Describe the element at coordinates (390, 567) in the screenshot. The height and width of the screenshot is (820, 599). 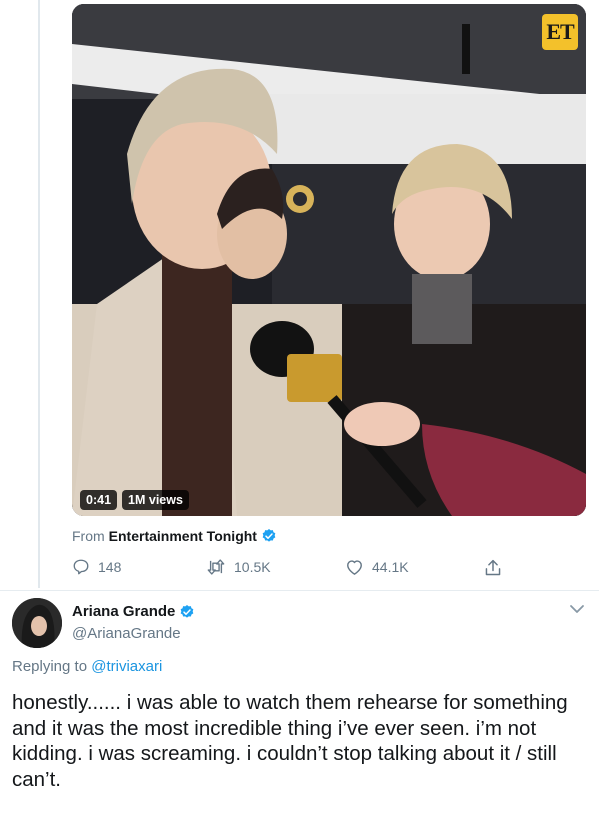
I see `like-count: 44.1K` at that location.